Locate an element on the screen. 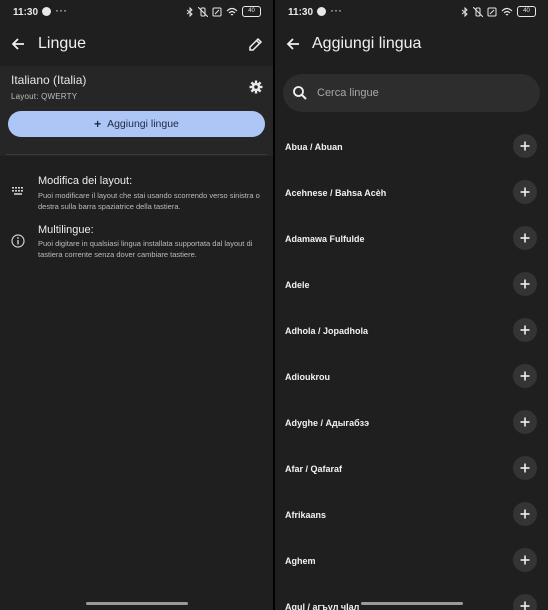 The image size is (548, 610). language-name: Adyghe / Адыгабзэ is located at coordinates (327, 423).